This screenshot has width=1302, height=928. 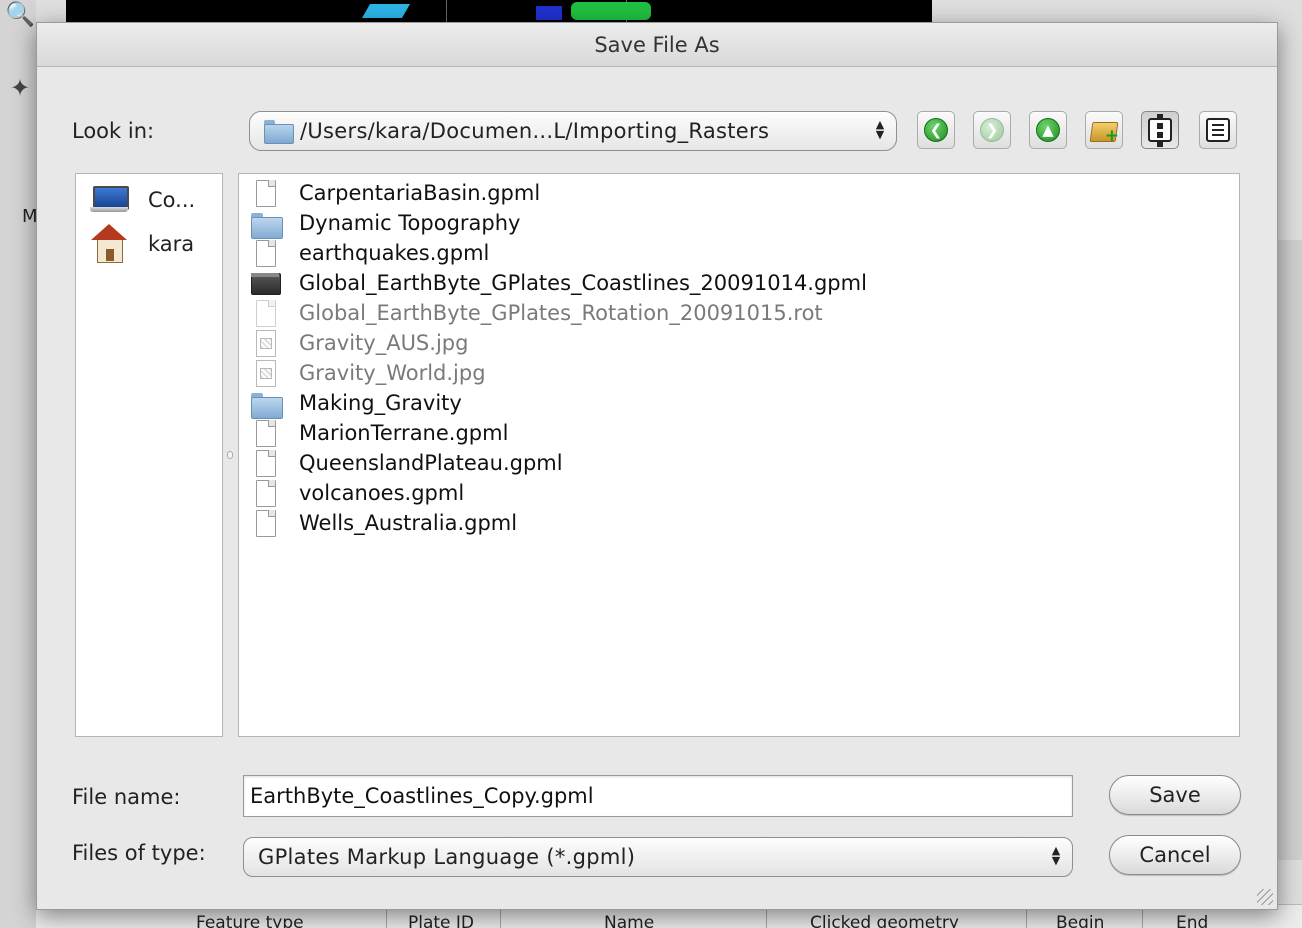 I want to click on file-name: Gravity_AUS.jpg, so click(x=384, y=343).